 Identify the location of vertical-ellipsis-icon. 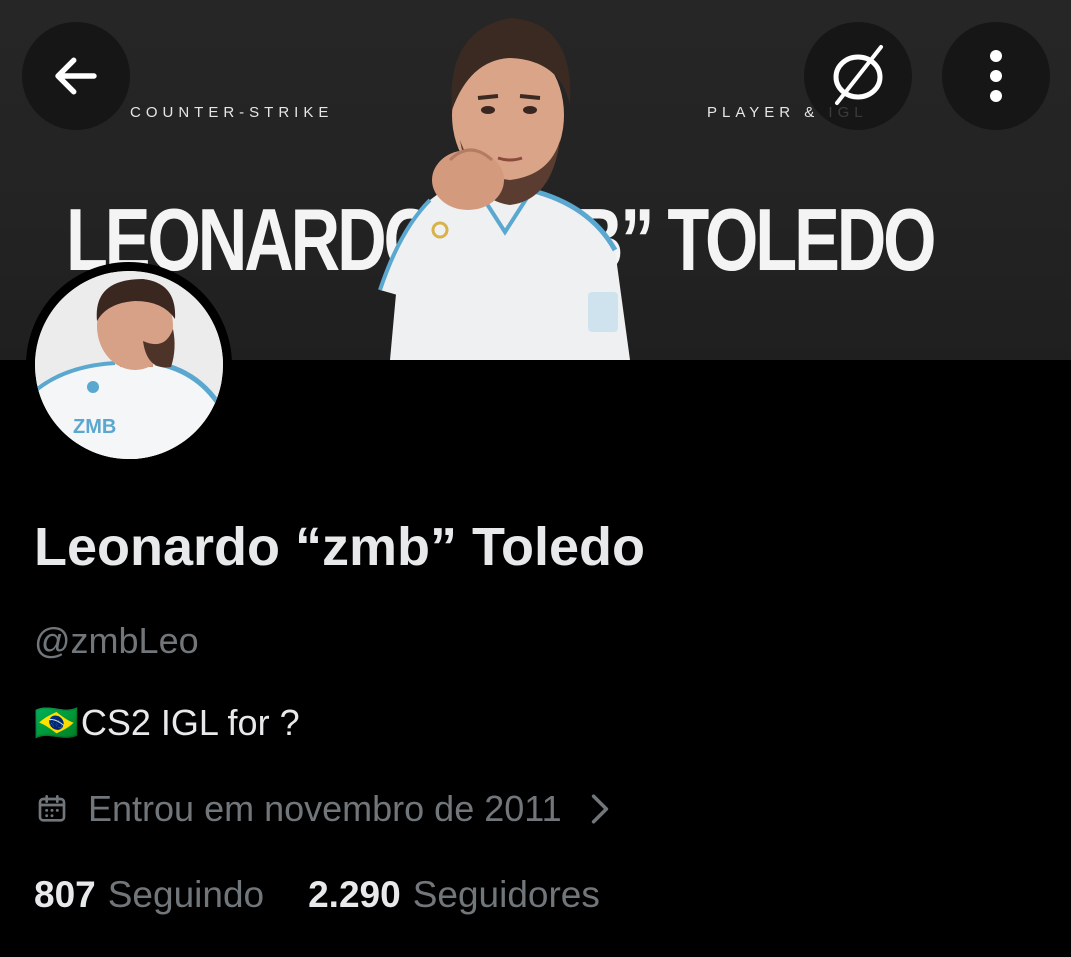
(996, 76).